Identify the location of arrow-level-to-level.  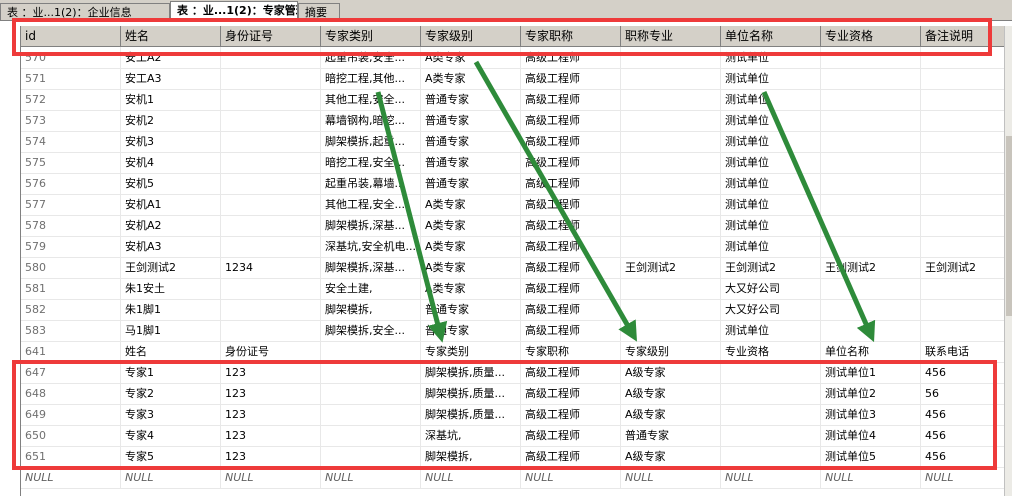
(555, 201).